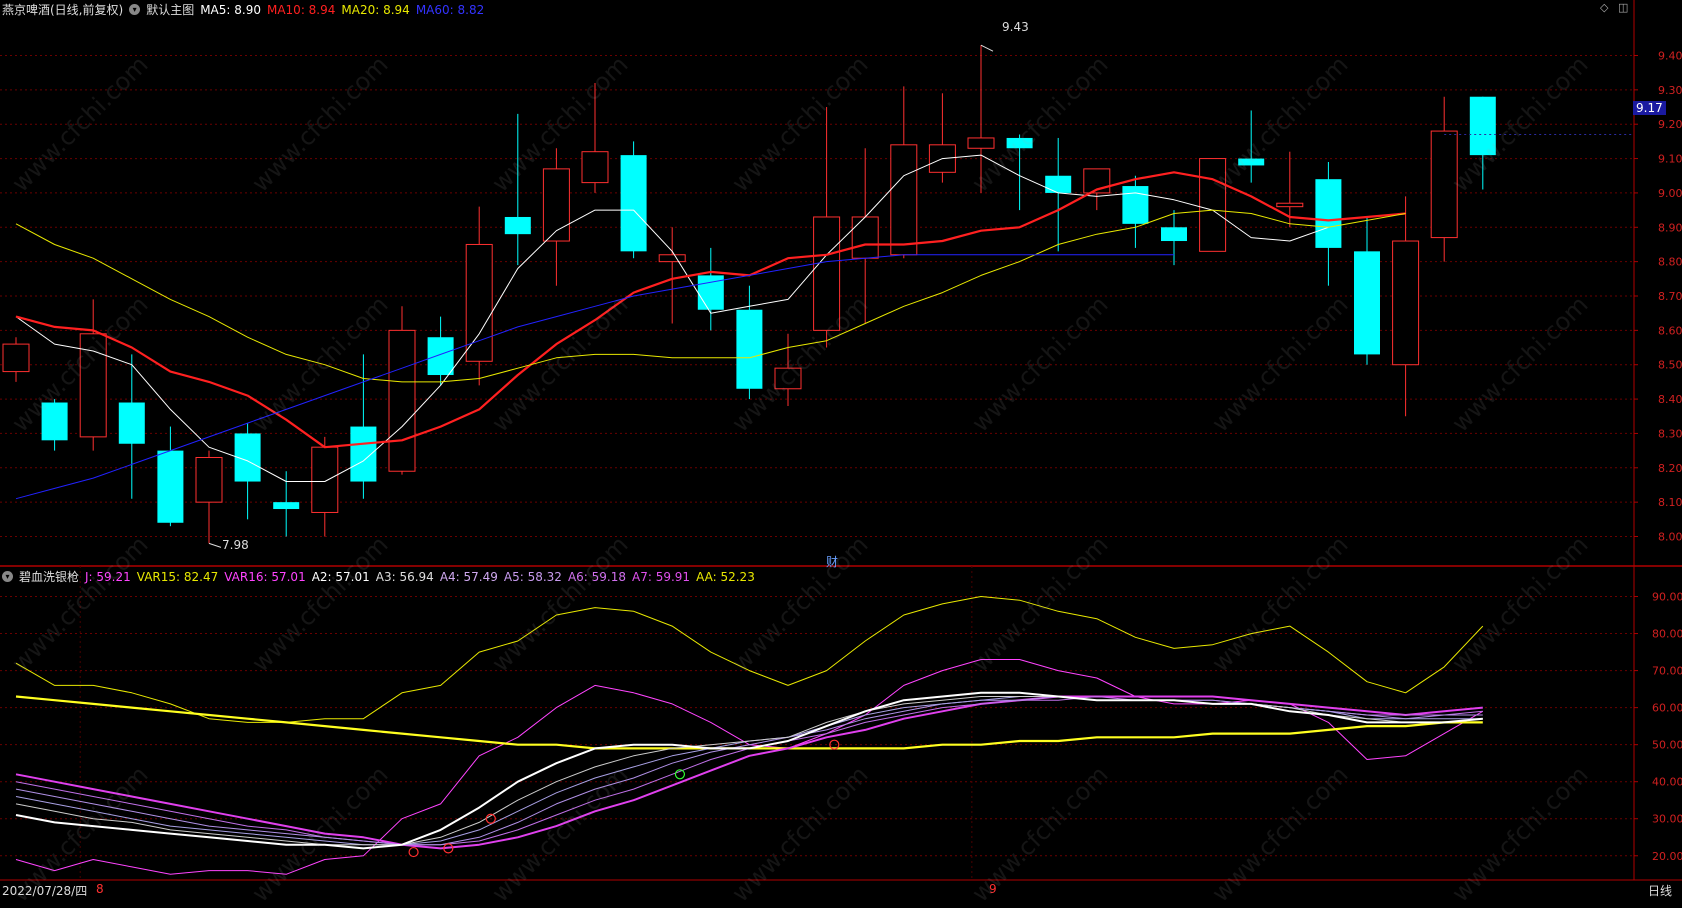 This screenshot has height=908, width=1682. Describe the element at coordinates (987, 48) in the screenshot. I see `high-pointer` at that location.